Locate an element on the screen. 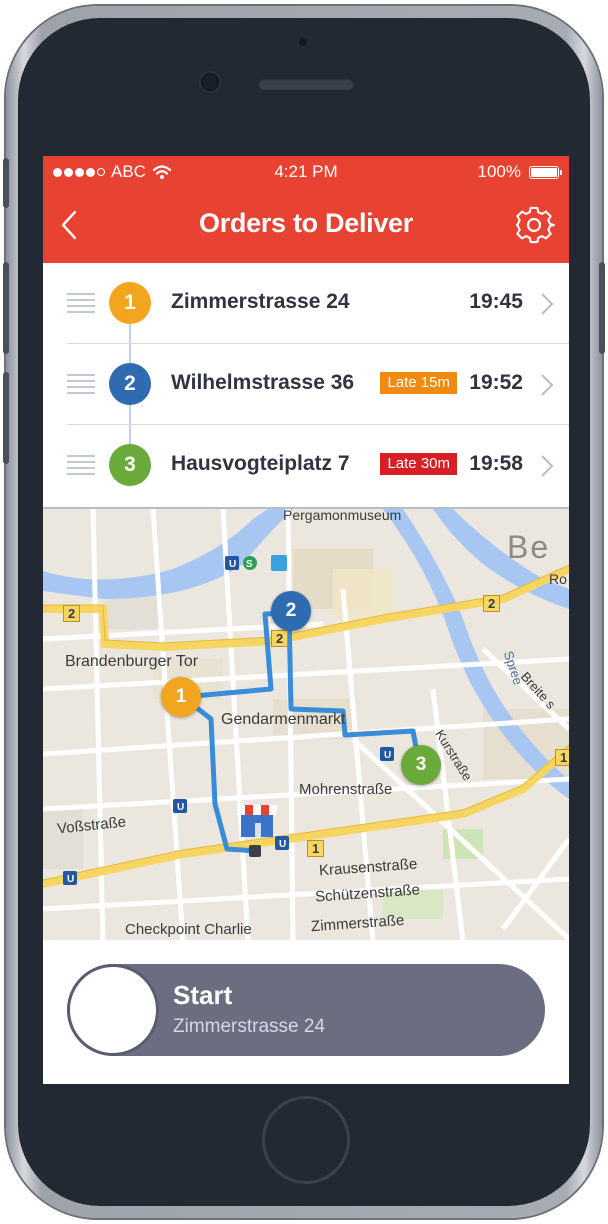  map-pin-3: 3 is located at coordinates (421, 765).